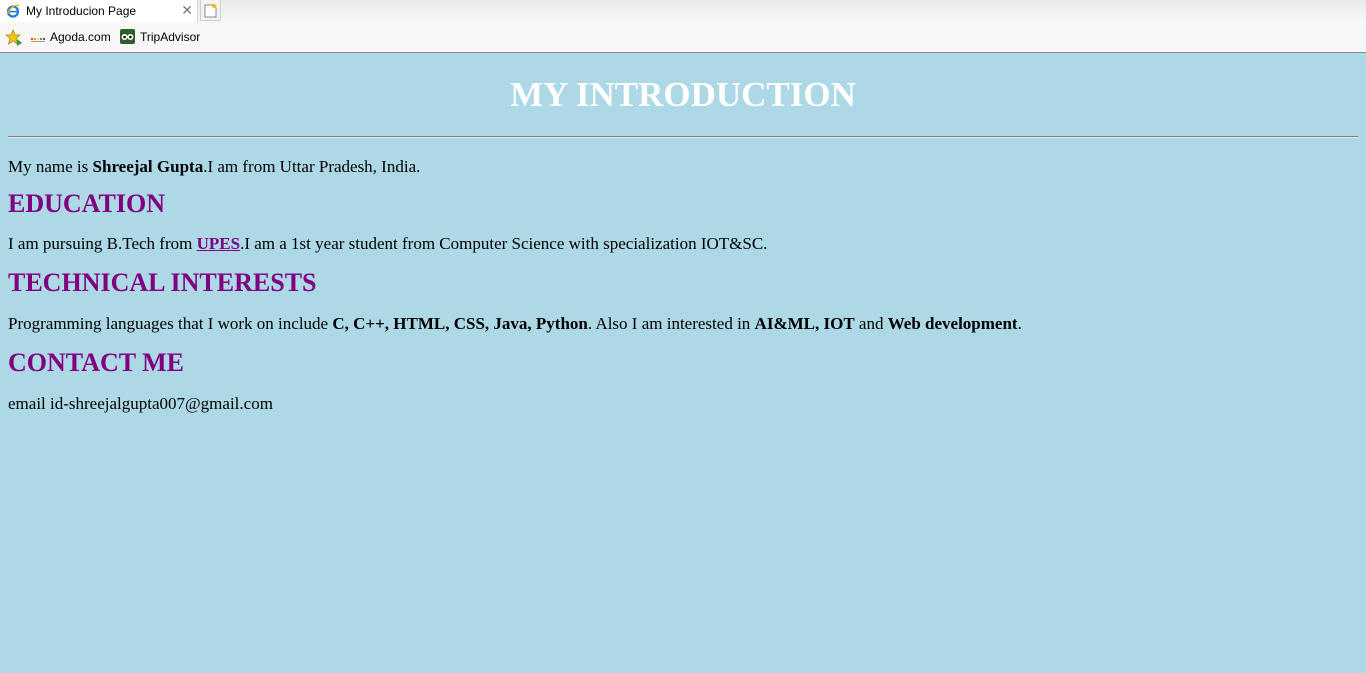 Image resolution: width=1366 pixels, height=673 pixels. I want to click on intro-suffix: .I am from Uttar Pradesh, India., so click(312, 166).